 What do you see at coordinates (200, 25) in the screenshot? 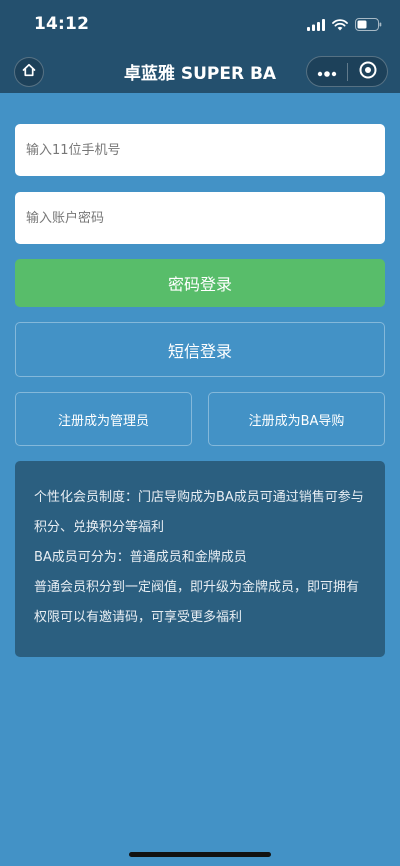
I see `status-bar: 14:12` at bounding box center [200, 25].